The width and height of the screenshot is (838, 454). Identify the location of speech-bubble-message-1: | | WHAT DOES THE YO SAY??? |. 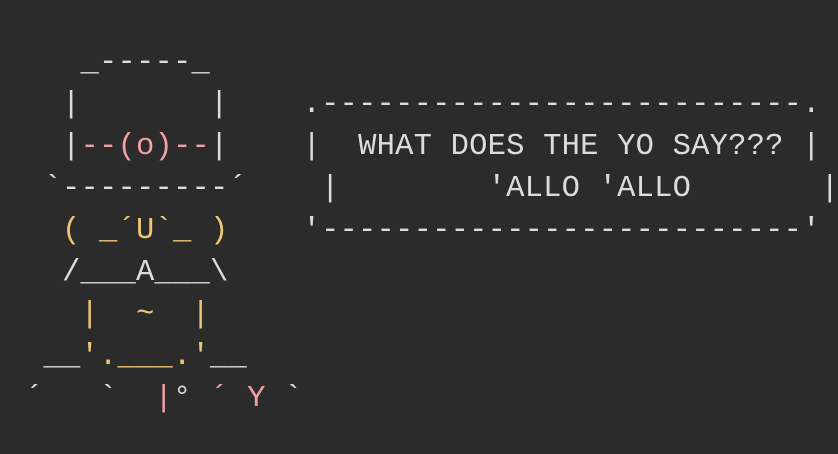
(515, 147).